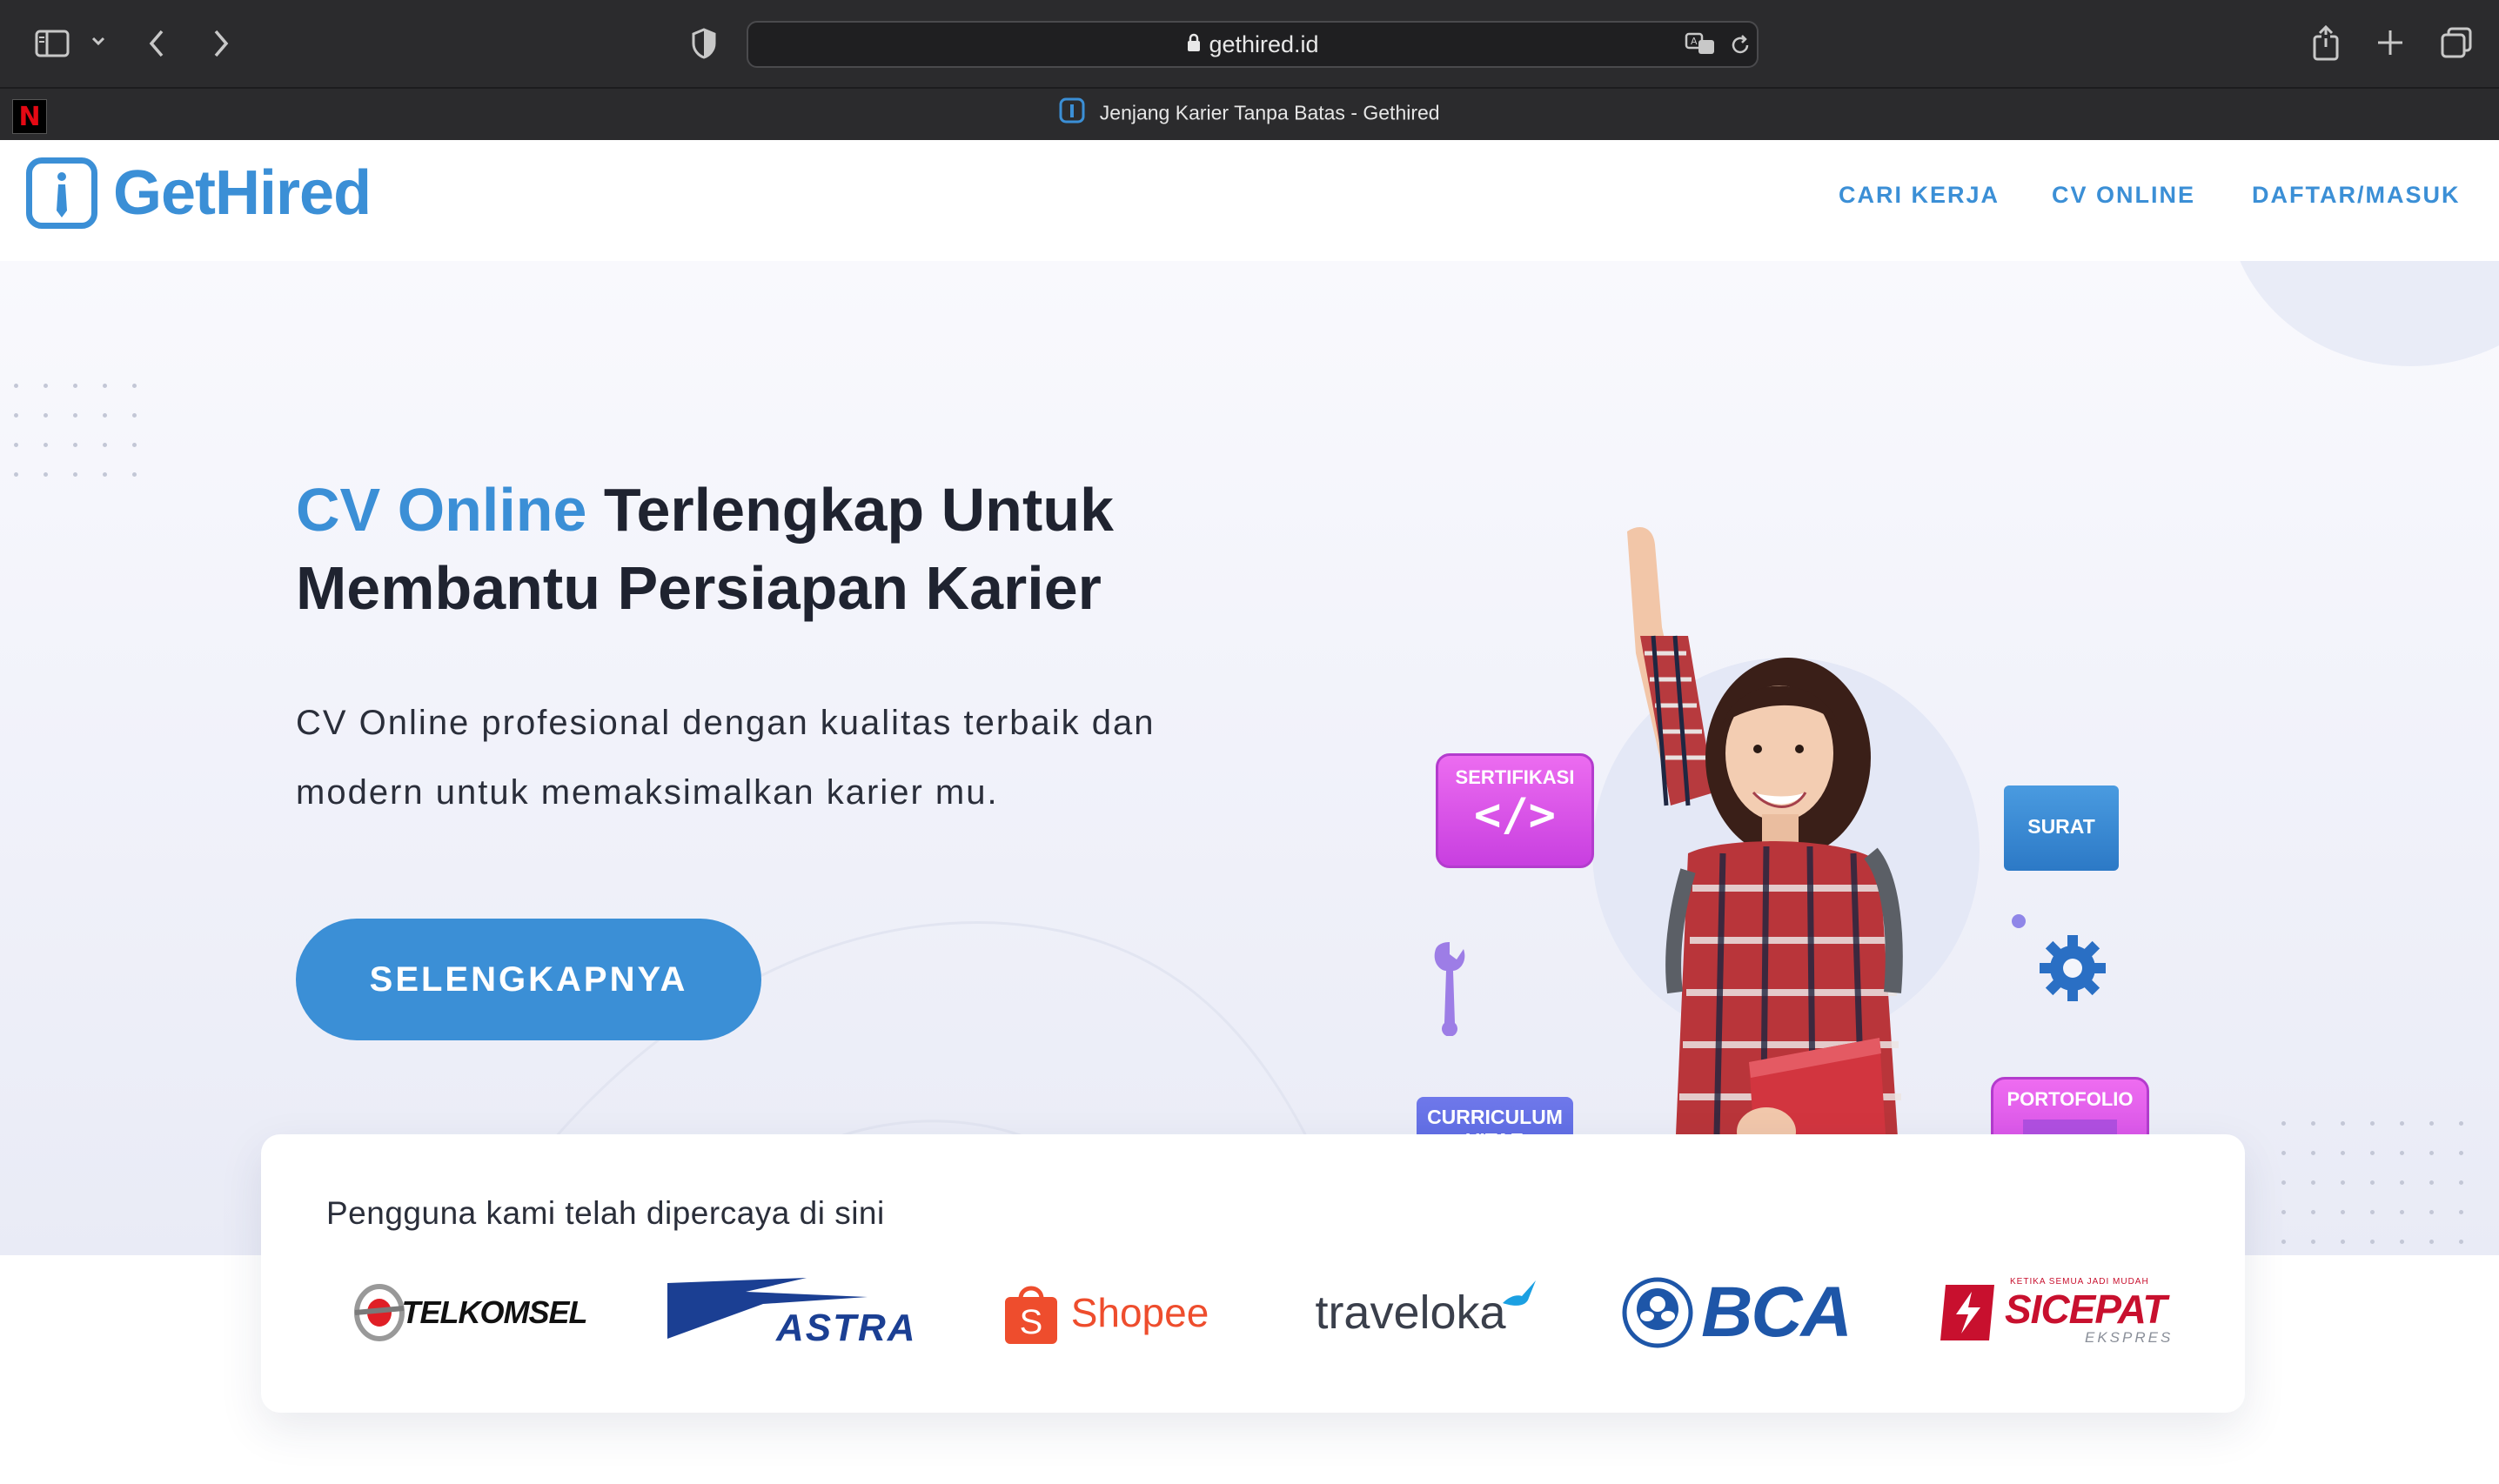 The height and width of the screenshot is (1484, 2499). I want to click on brand-logo-sicepat: KETIKA SEMUA JADI MUDAH SICEPAT EKSPRES, so click(2057, 1312).